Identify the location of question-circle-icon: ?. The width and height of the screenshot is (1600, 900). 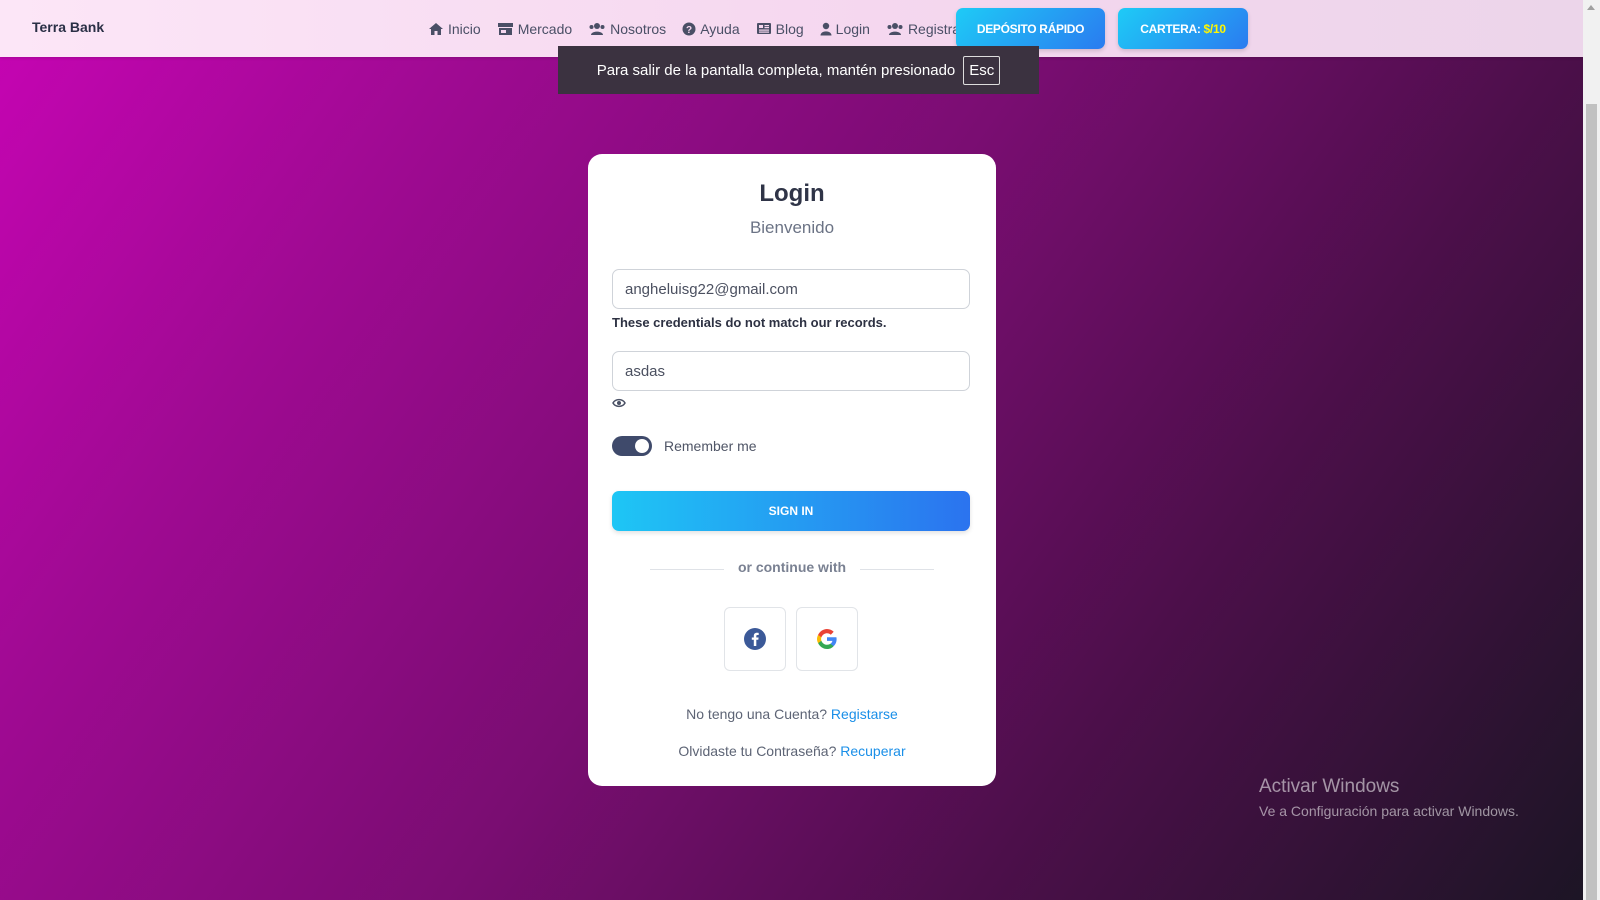
(689, 29).